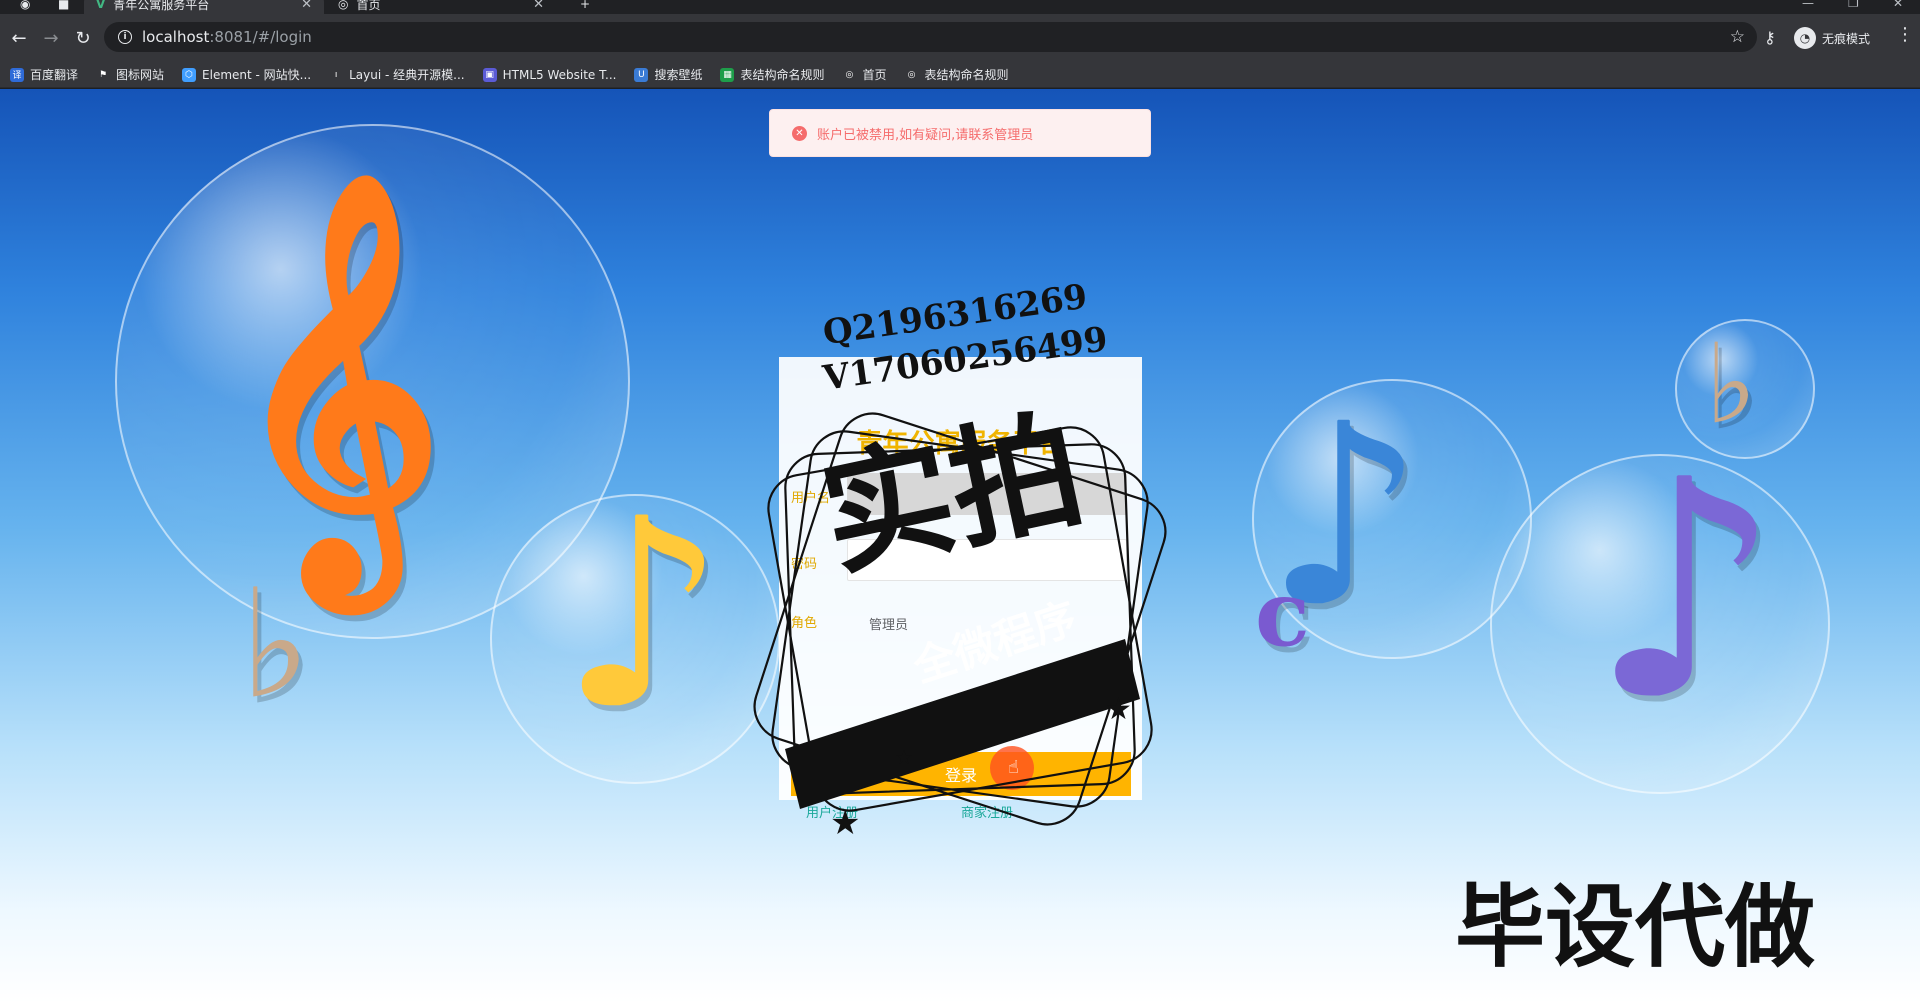  What do you see at coordinates (24, 7) in the screenshot?
I see `chrome-icon: ◉` at bounding box center [24, 7].